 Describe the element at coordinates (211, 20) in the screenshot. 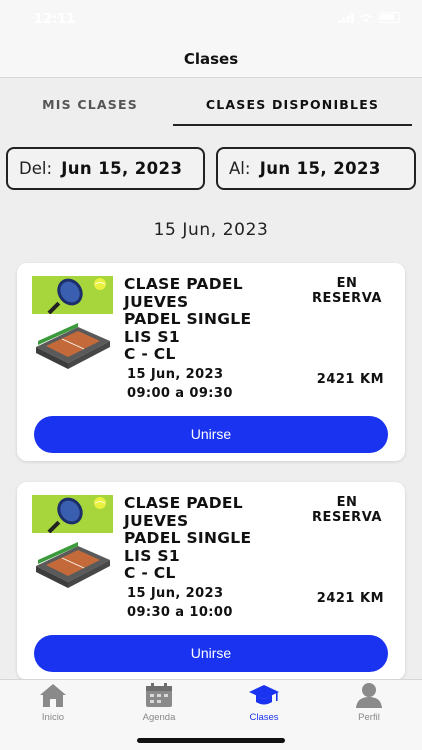

I see `status-bar: 12:11` at that location.